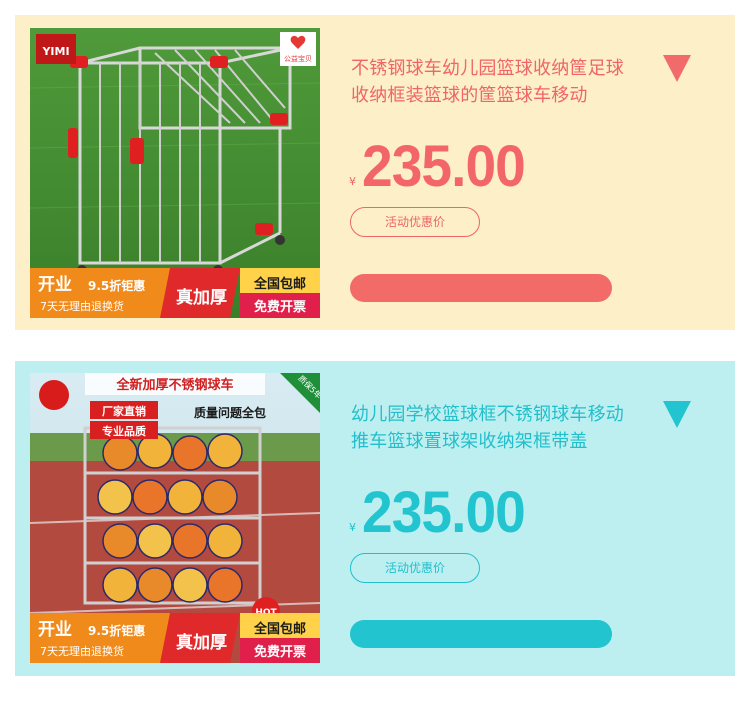 The height and width of the screenshot is (707, 750). What do you see at coordinates (415, 568) in the screenshot?
I see `promo-price-button-2: 活动优惠价` at bounding box center [415, 568].